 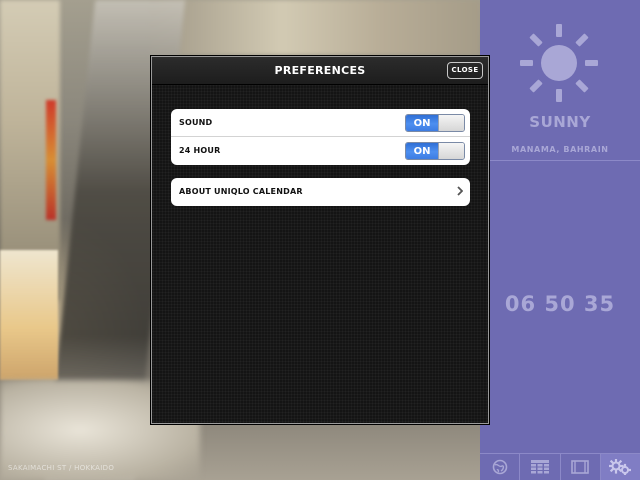 I want to click on setting-row-24-hour: 24 HOUR ON, so click(x=320, y=149).